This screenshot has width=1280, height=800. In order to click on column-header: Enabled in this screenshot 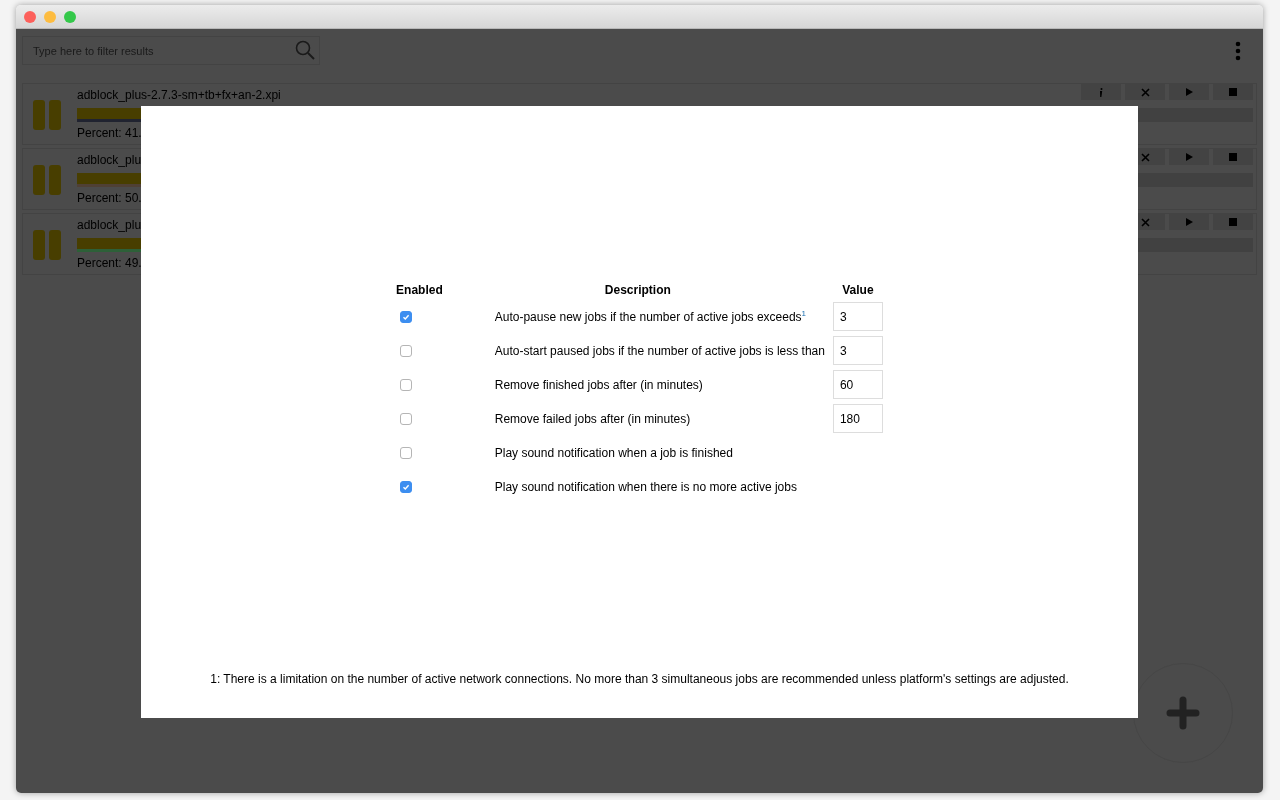, I will do `click(419, 290)`.